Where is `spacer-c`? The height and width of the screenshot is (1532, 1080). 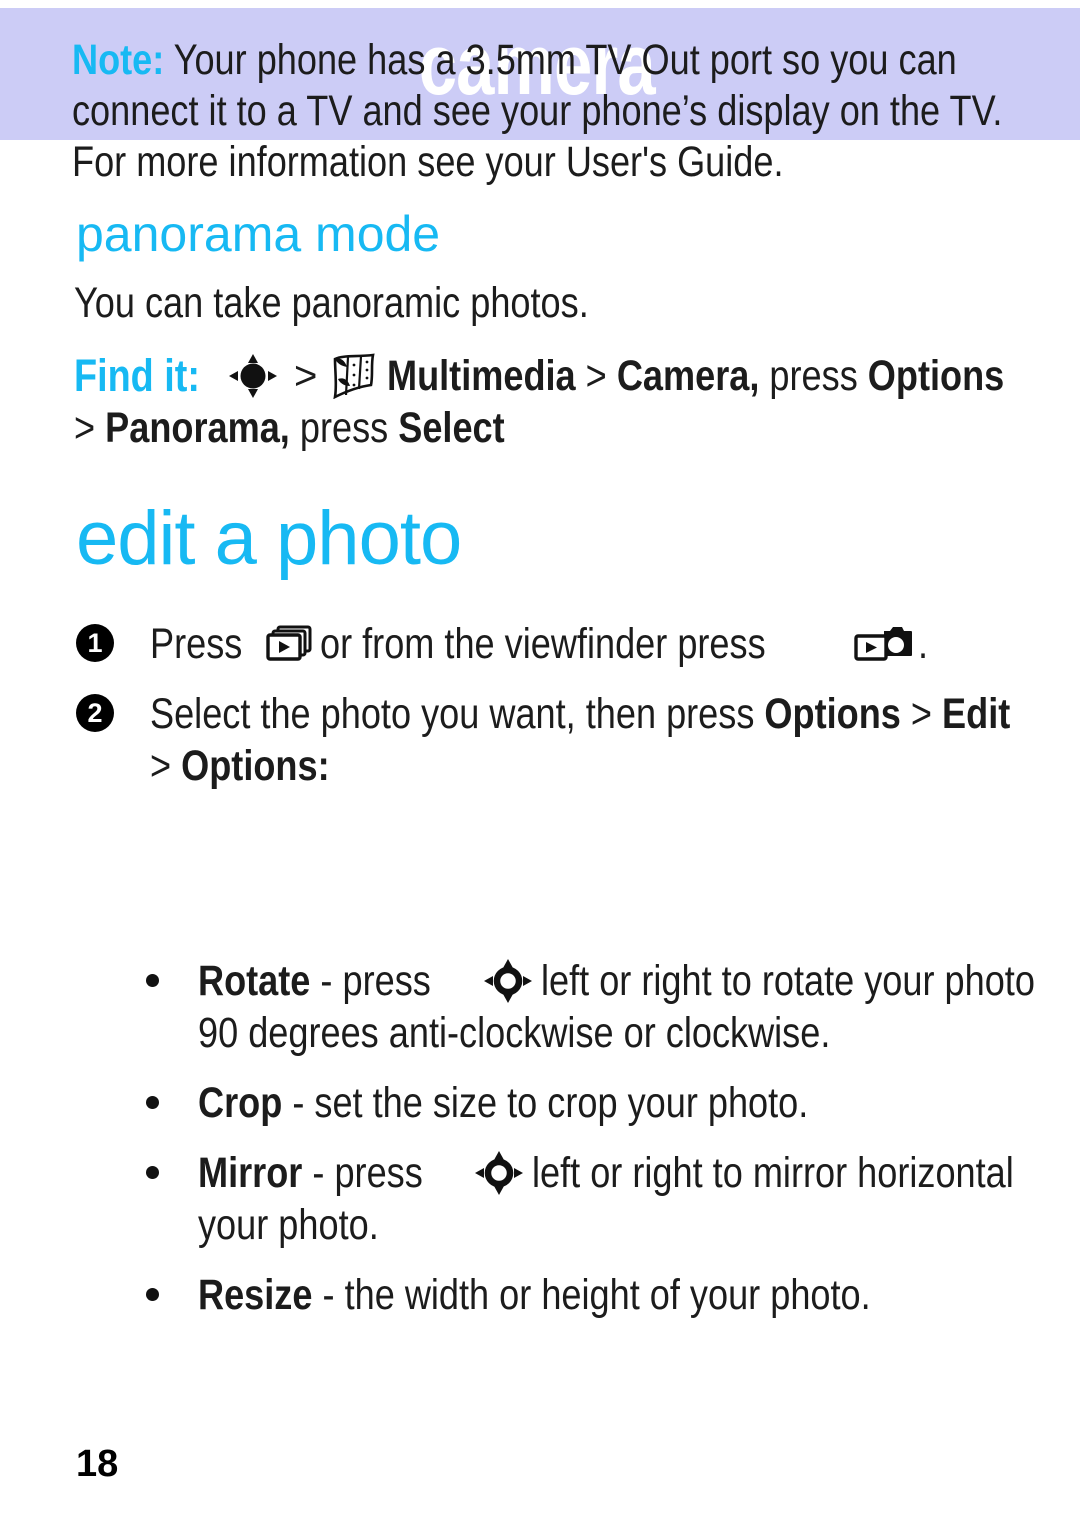
spacer-c is located at coordinates (393, 428).